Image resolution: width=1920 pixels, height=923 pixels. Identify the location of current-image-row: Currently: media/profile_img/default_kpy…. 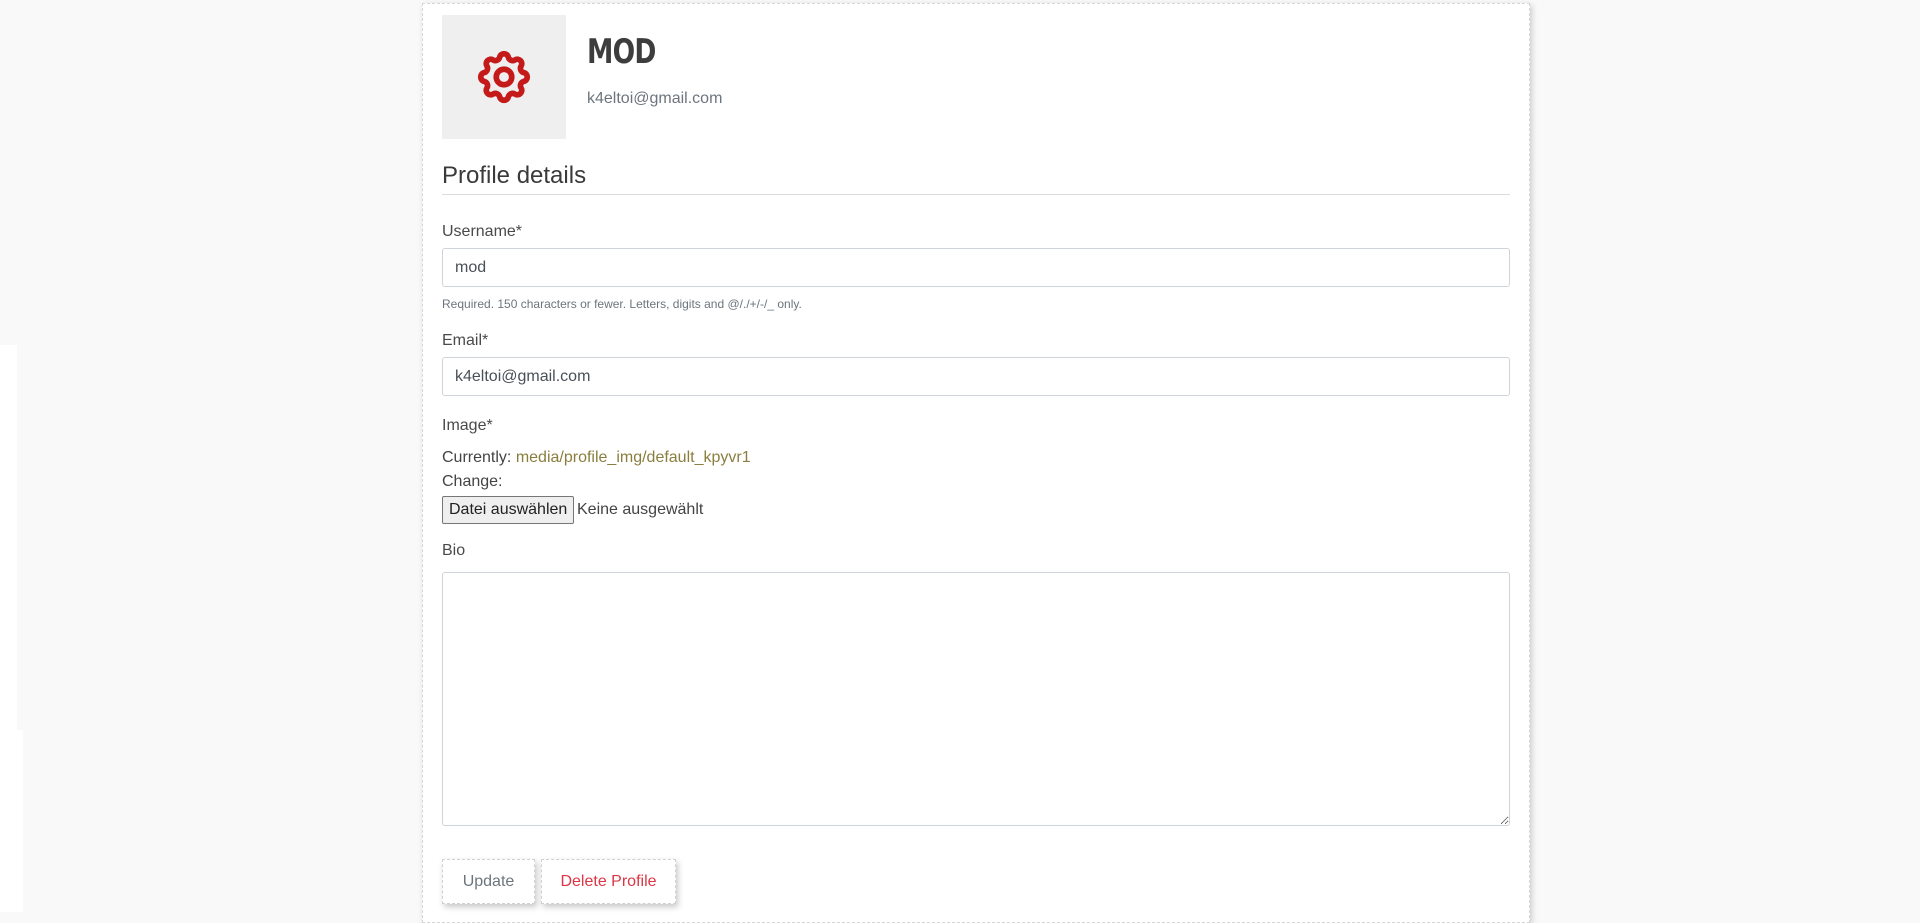
(596, 458).